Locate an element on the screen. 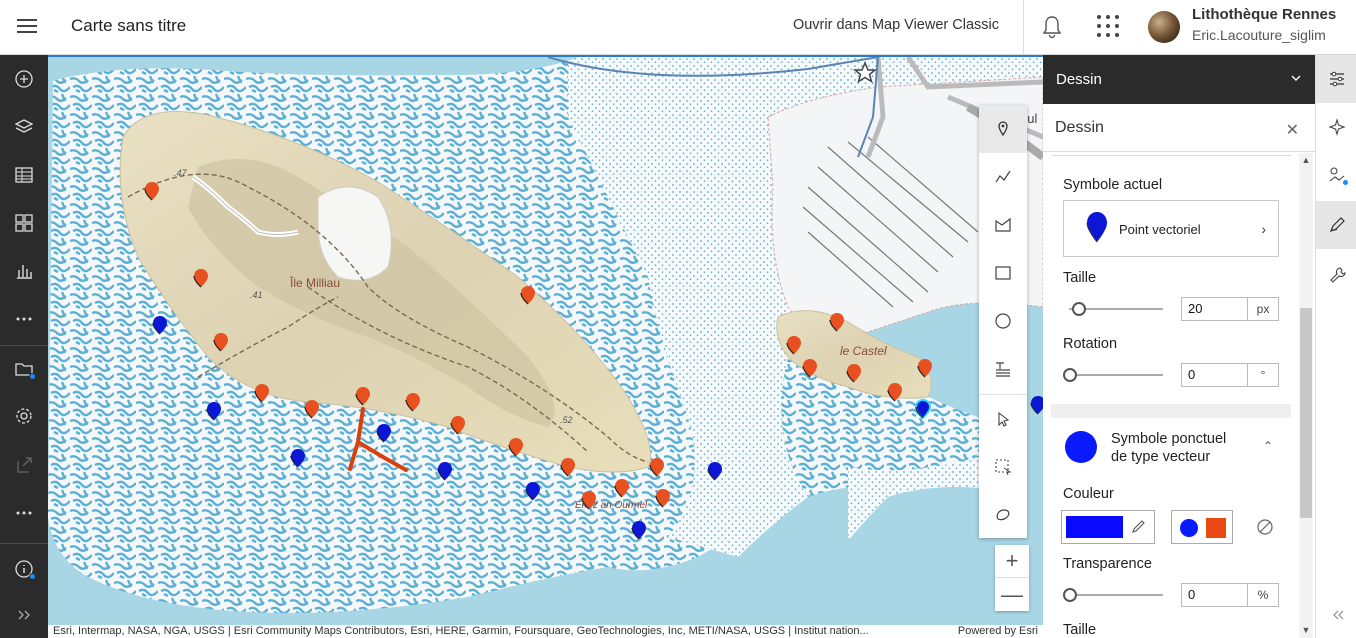 Image resolution: width=1356 pixels, height=638 pixels. select-rectangle-icon is located at coordinates (1003, 467).